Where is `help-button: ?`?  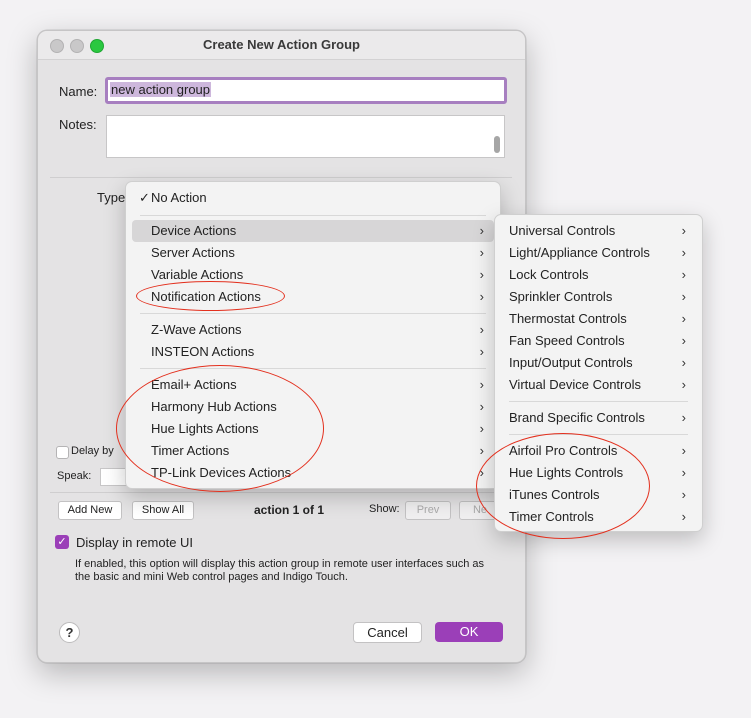
help-button: ? is located at coordinates (69, 632).